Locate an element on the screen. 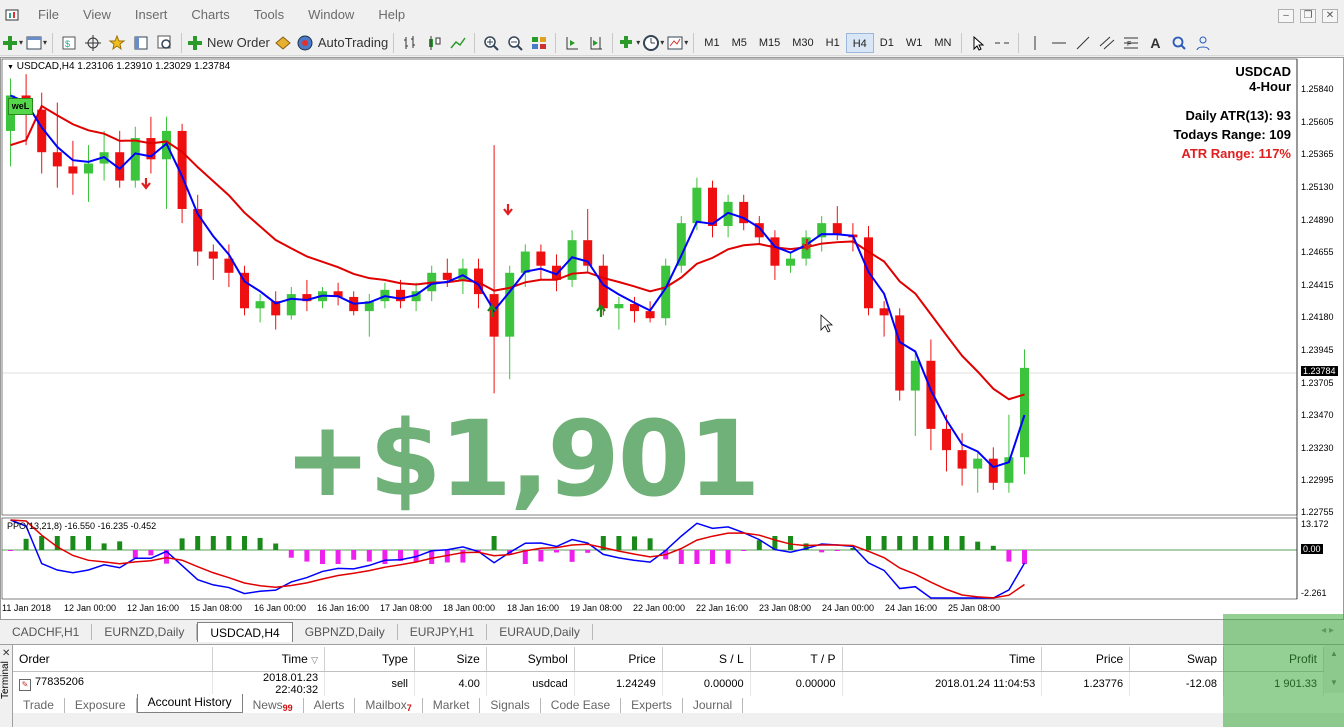 The image size is (1344, 727). diamond-icon is located at coordinates (283, 42).